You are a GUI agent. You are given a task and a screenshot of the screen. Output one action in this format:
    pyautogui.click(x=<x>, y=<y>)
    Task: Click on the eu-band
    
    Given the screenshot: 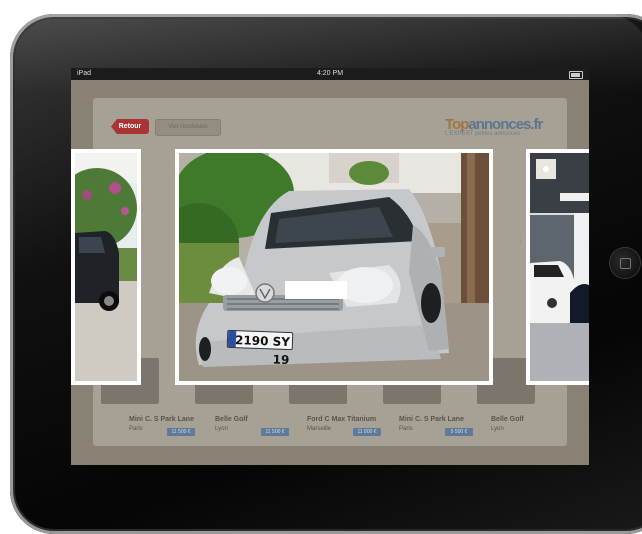 What is the action you would take?
    pyautogui.click(x=232, y=339)
    